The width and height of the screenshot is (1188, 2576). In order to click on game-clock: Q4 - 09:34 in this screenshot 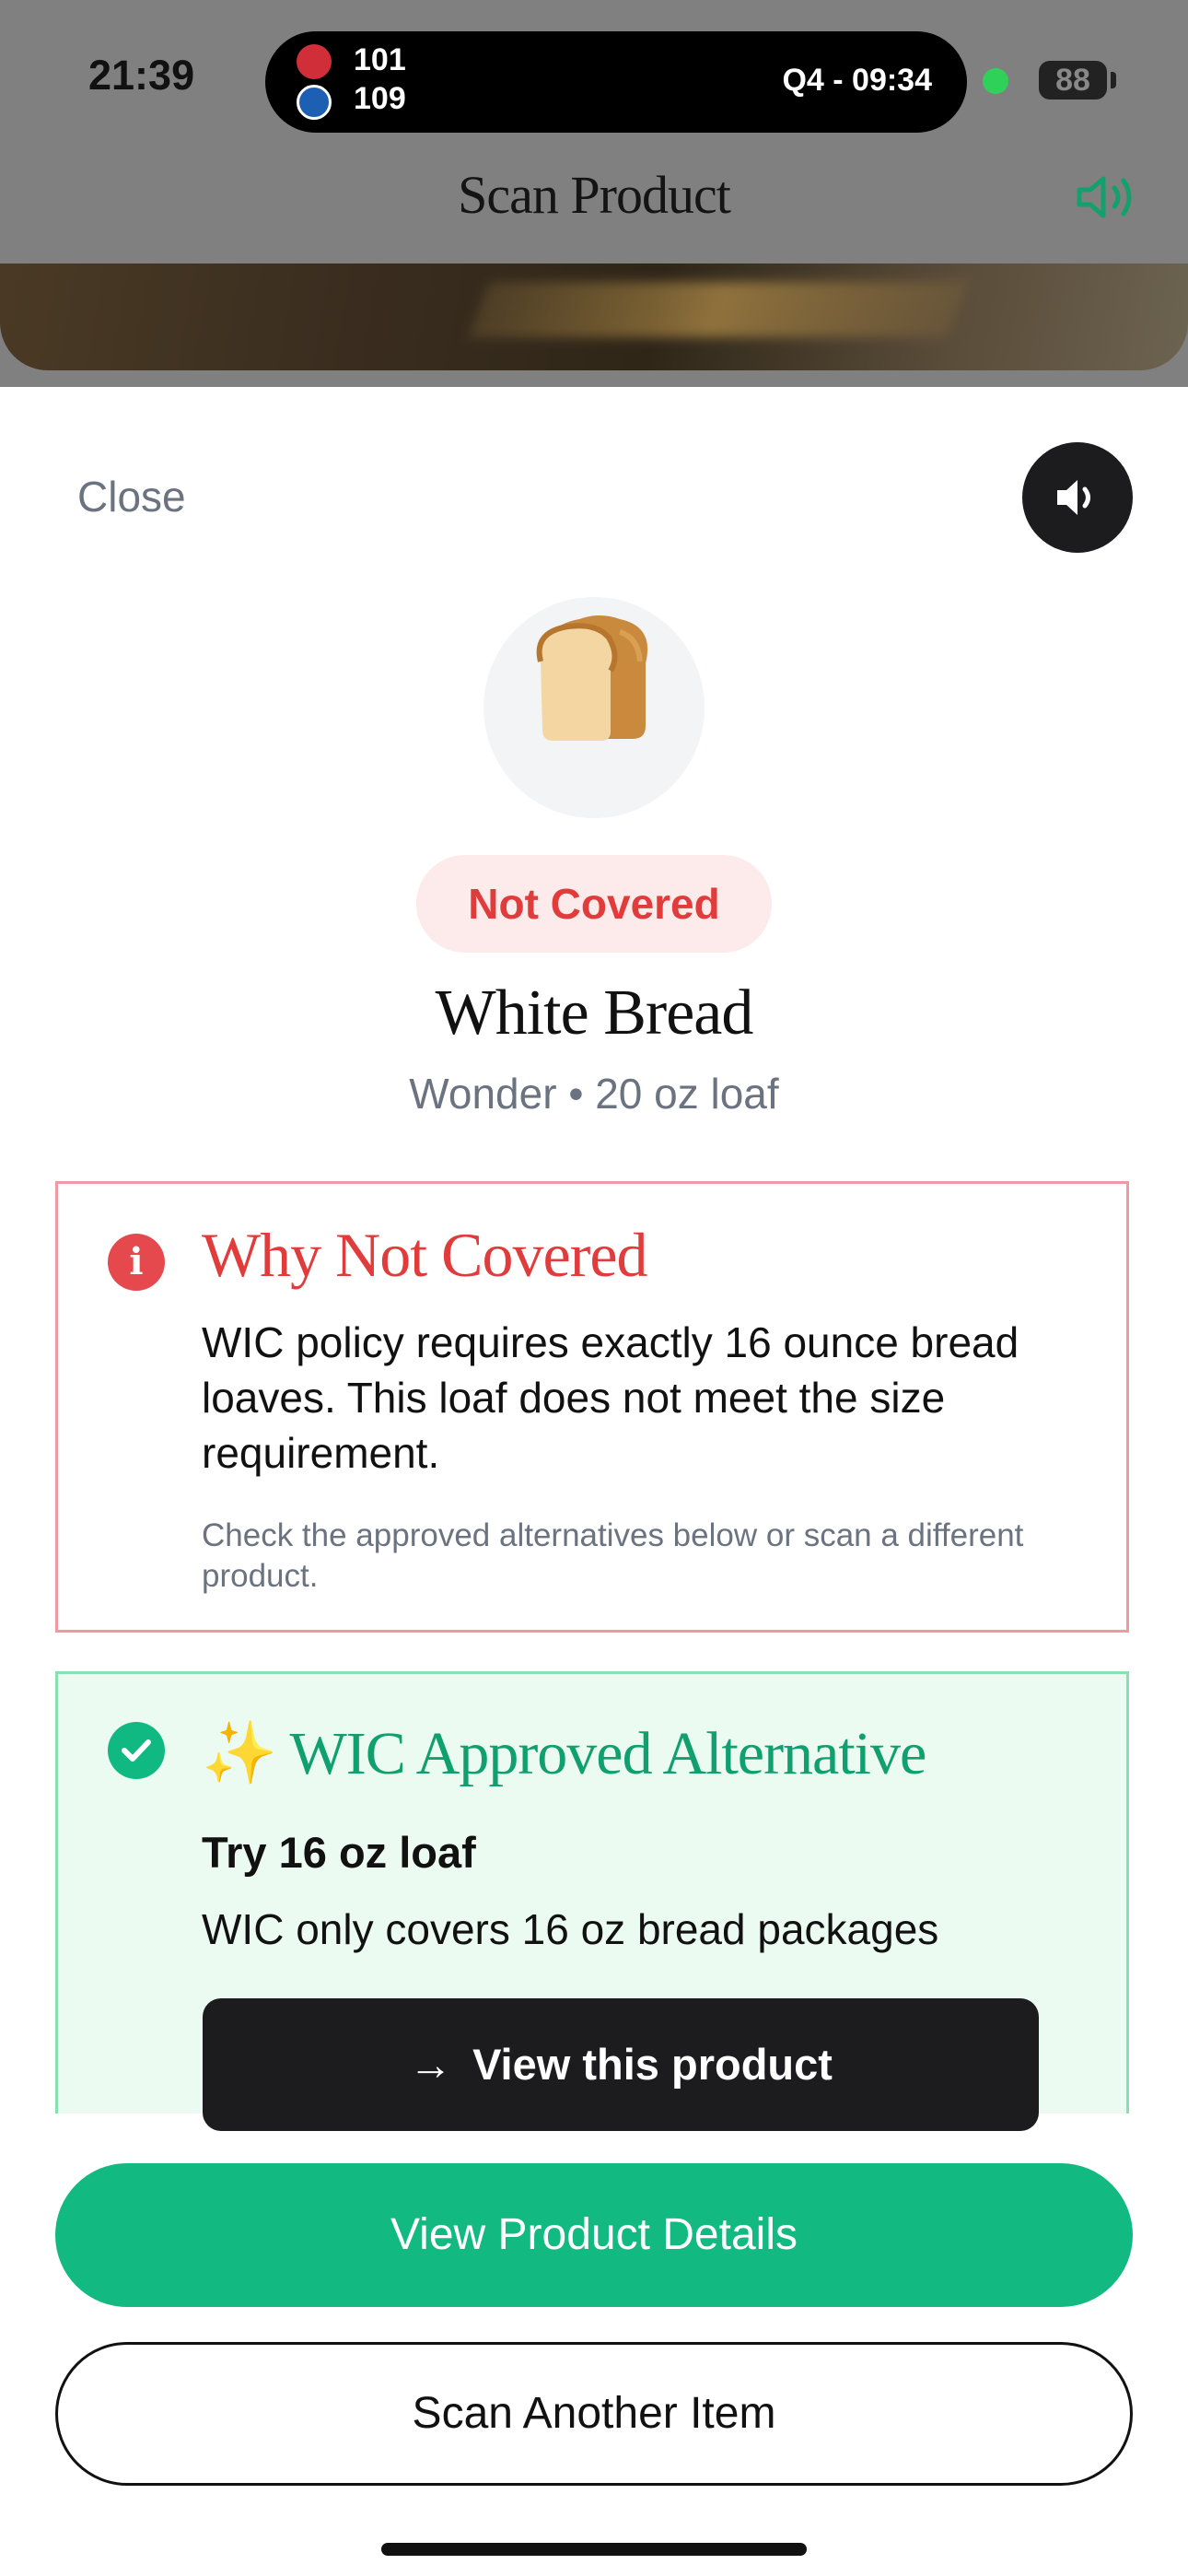, I will do `click(857, 80)`.